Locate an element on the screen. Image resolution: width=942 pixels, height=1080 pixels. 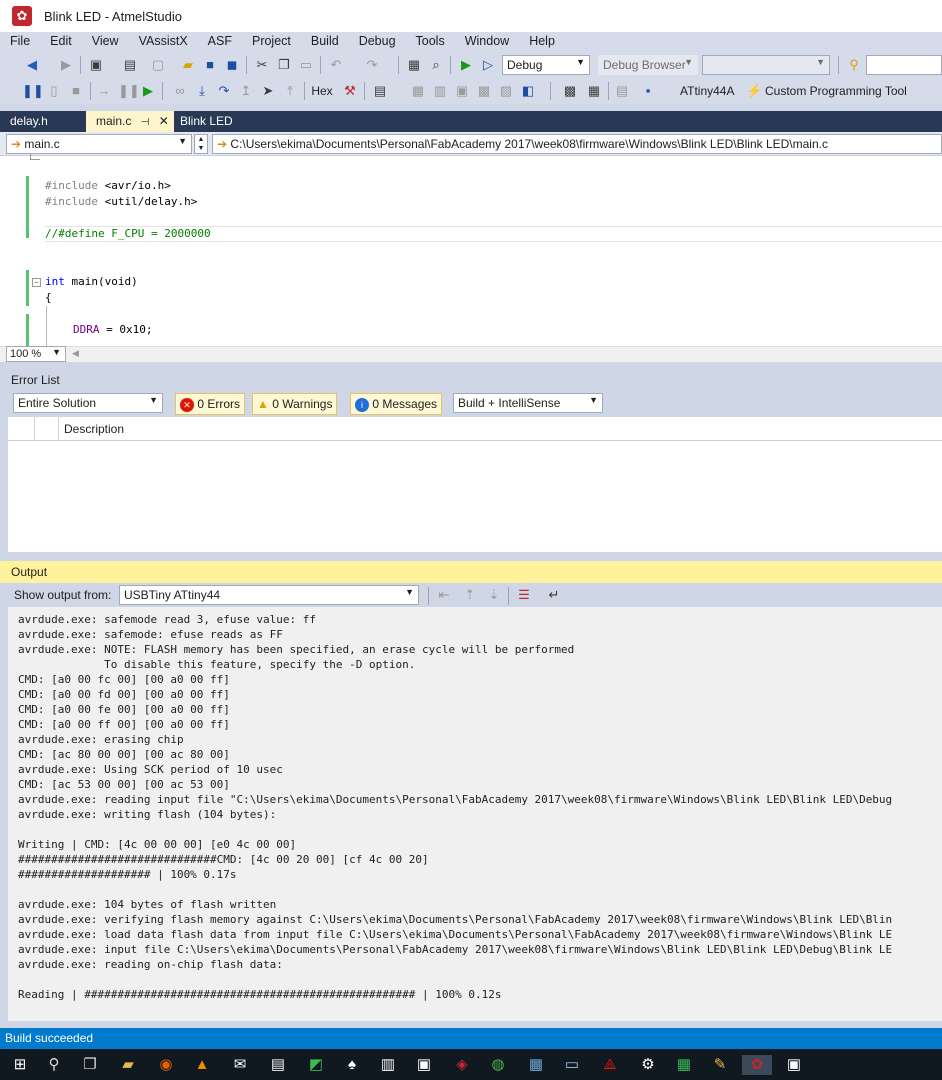
step-into-icon: ⤓ is located at coordinates (202, 91).